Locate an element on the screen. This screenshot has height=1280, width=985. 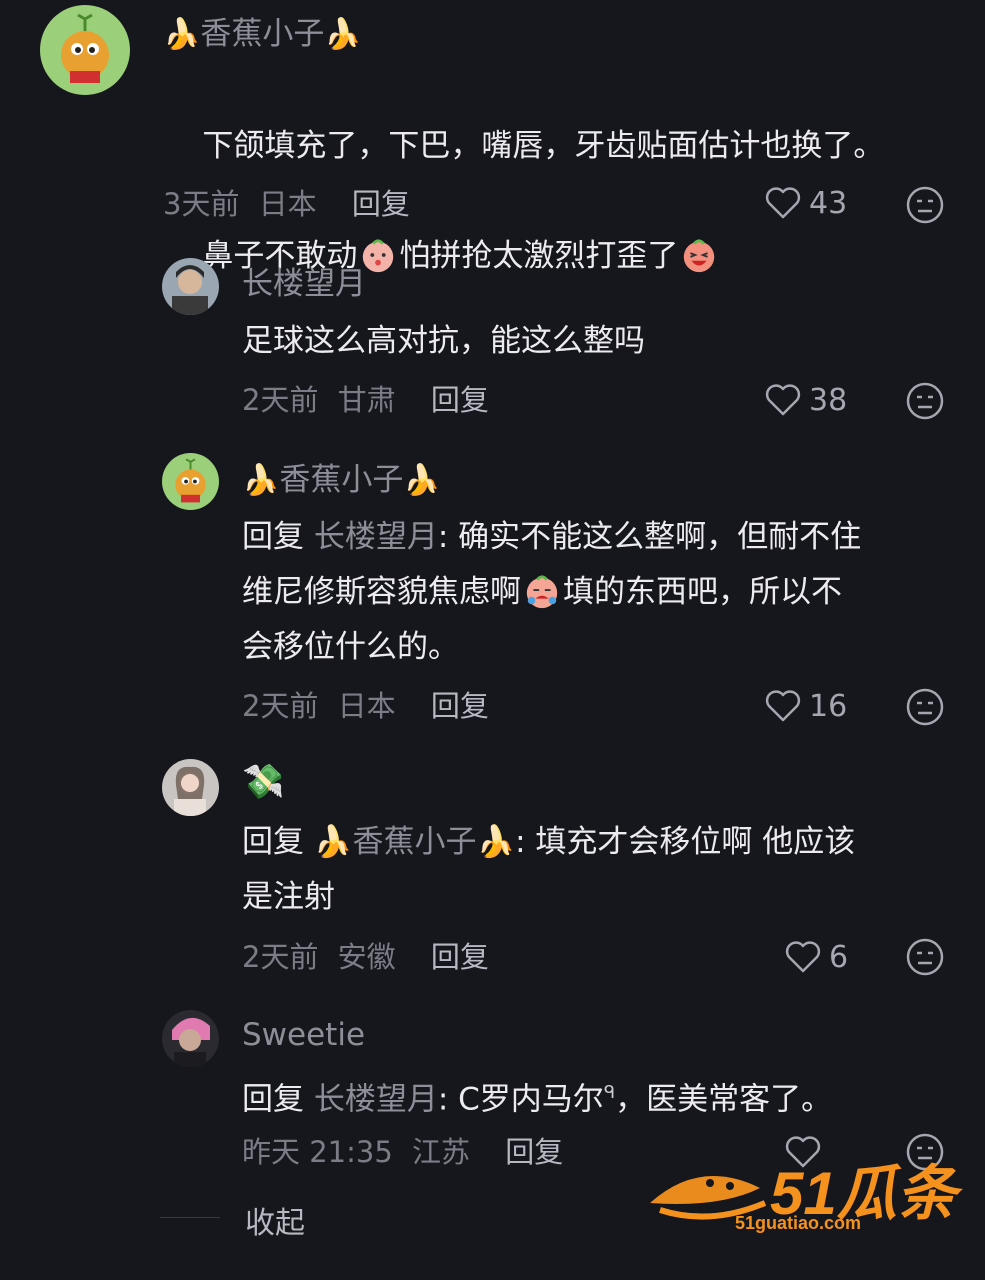
comment-meta: 2天前 安徽 回复 is located at coordinates (365, 957).